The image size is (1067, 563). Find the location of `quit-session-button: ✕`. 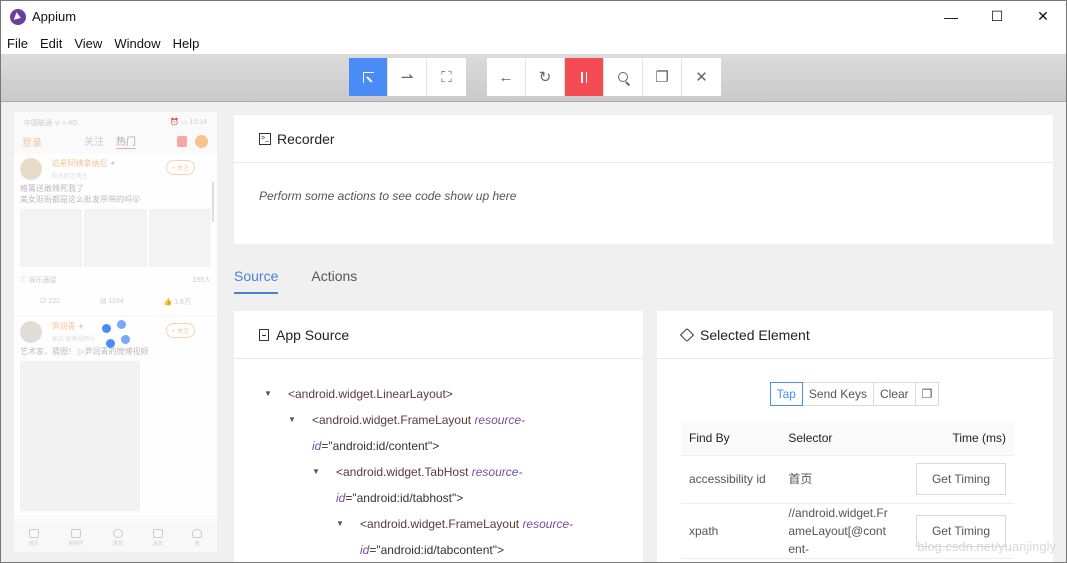

quit-session-button: ✕ is located at coordinates (701, 77).